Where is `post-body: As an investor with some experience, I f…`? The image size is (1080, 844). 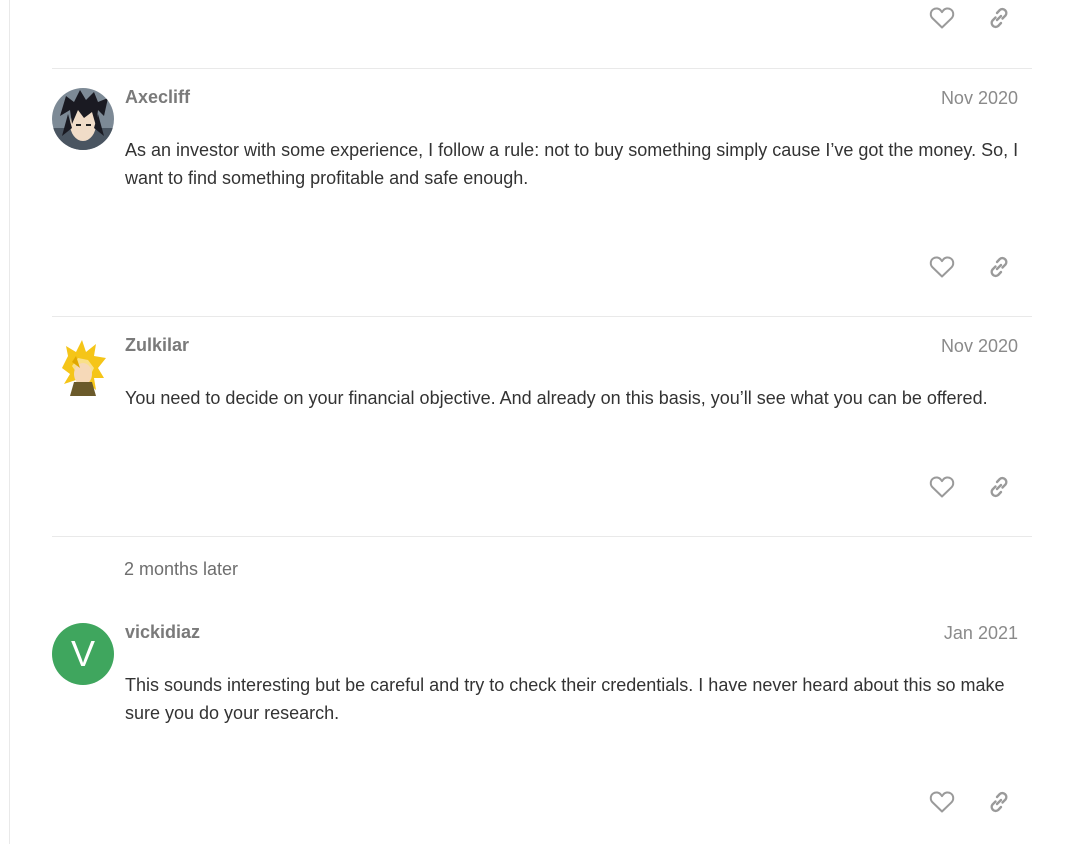 post-body: As an investor with some experience, I f… is located at coordinates (572, 164).